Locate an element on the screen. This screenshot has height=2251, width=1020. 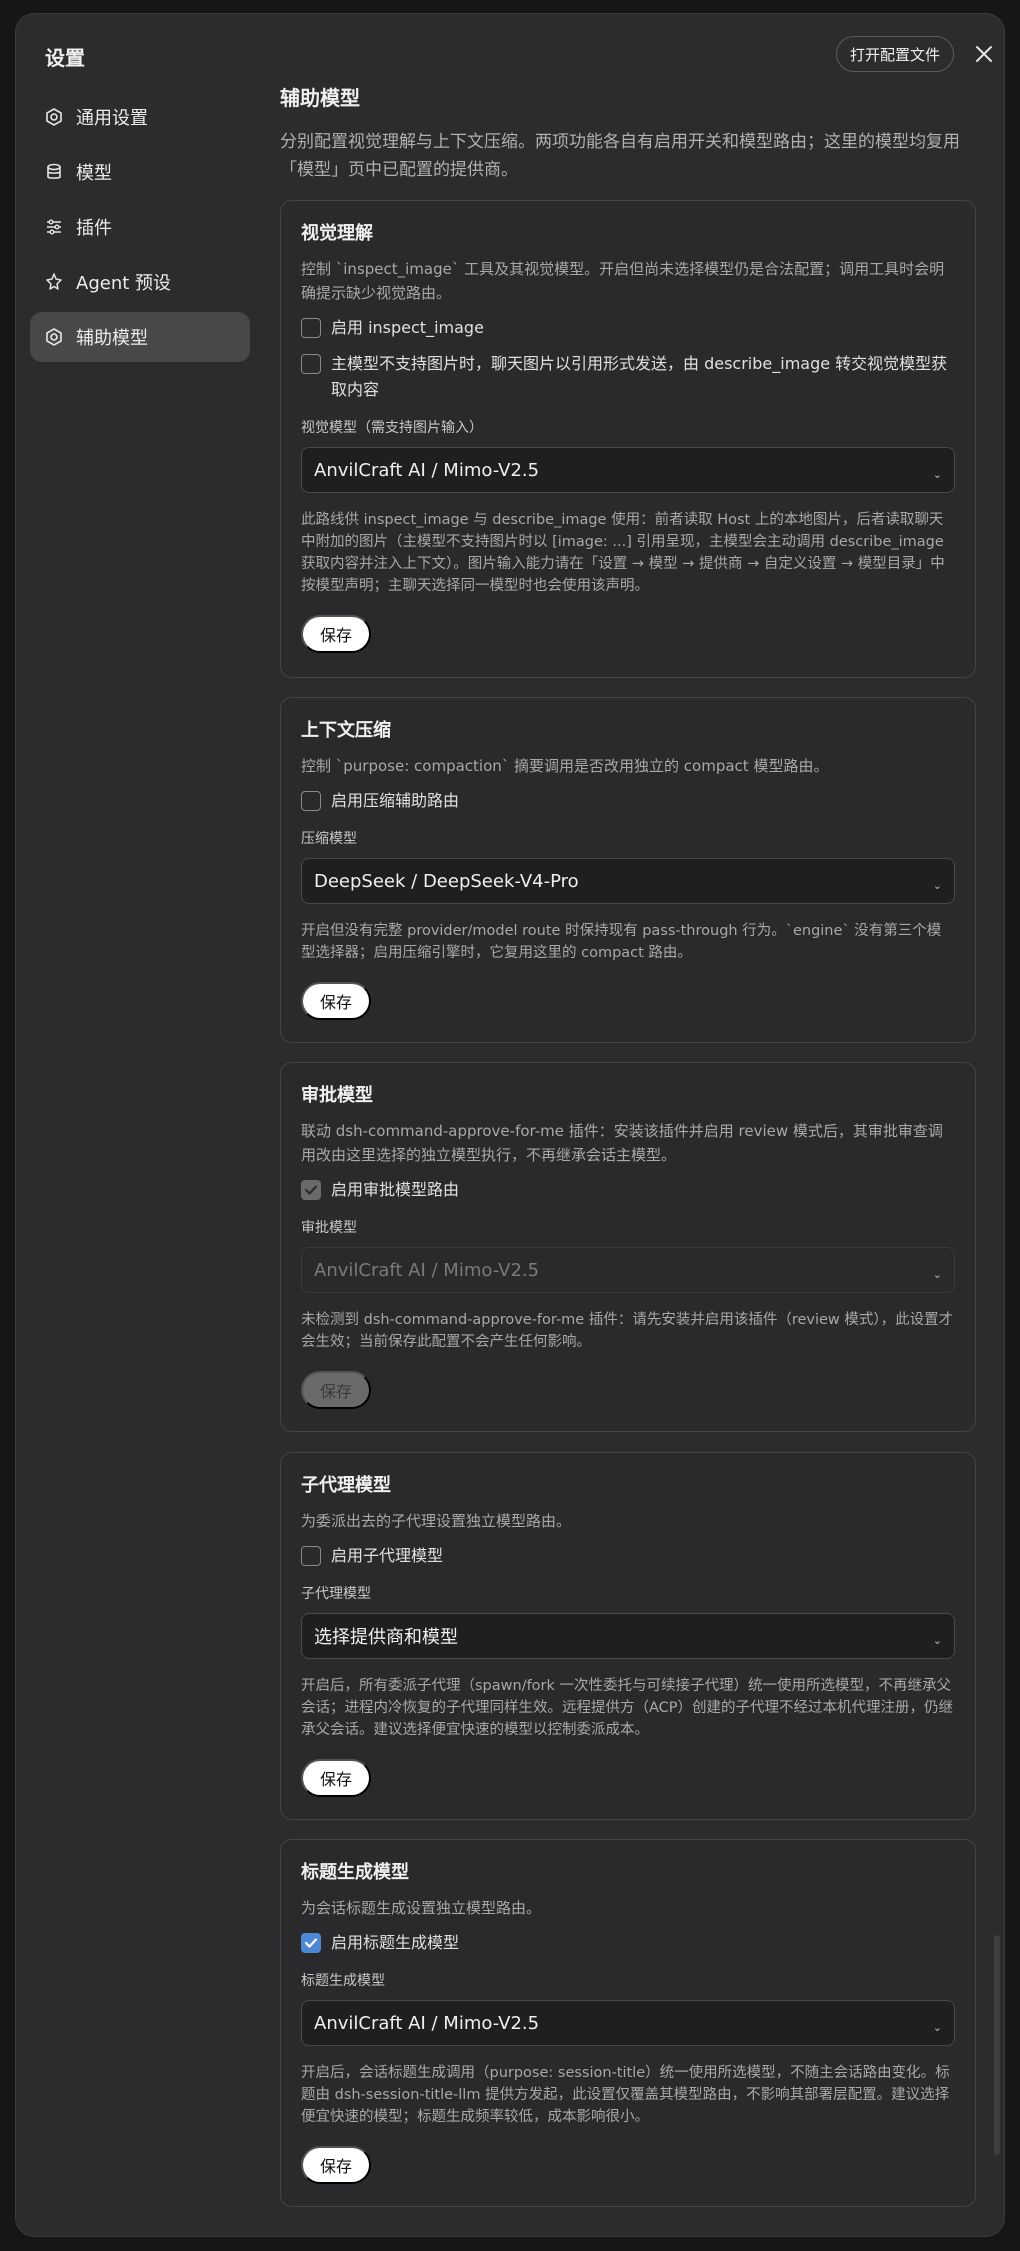
sidebar: 通用设置 模型 插件 Agent 预设 辅助模型 is located at coordinates (140, 229).